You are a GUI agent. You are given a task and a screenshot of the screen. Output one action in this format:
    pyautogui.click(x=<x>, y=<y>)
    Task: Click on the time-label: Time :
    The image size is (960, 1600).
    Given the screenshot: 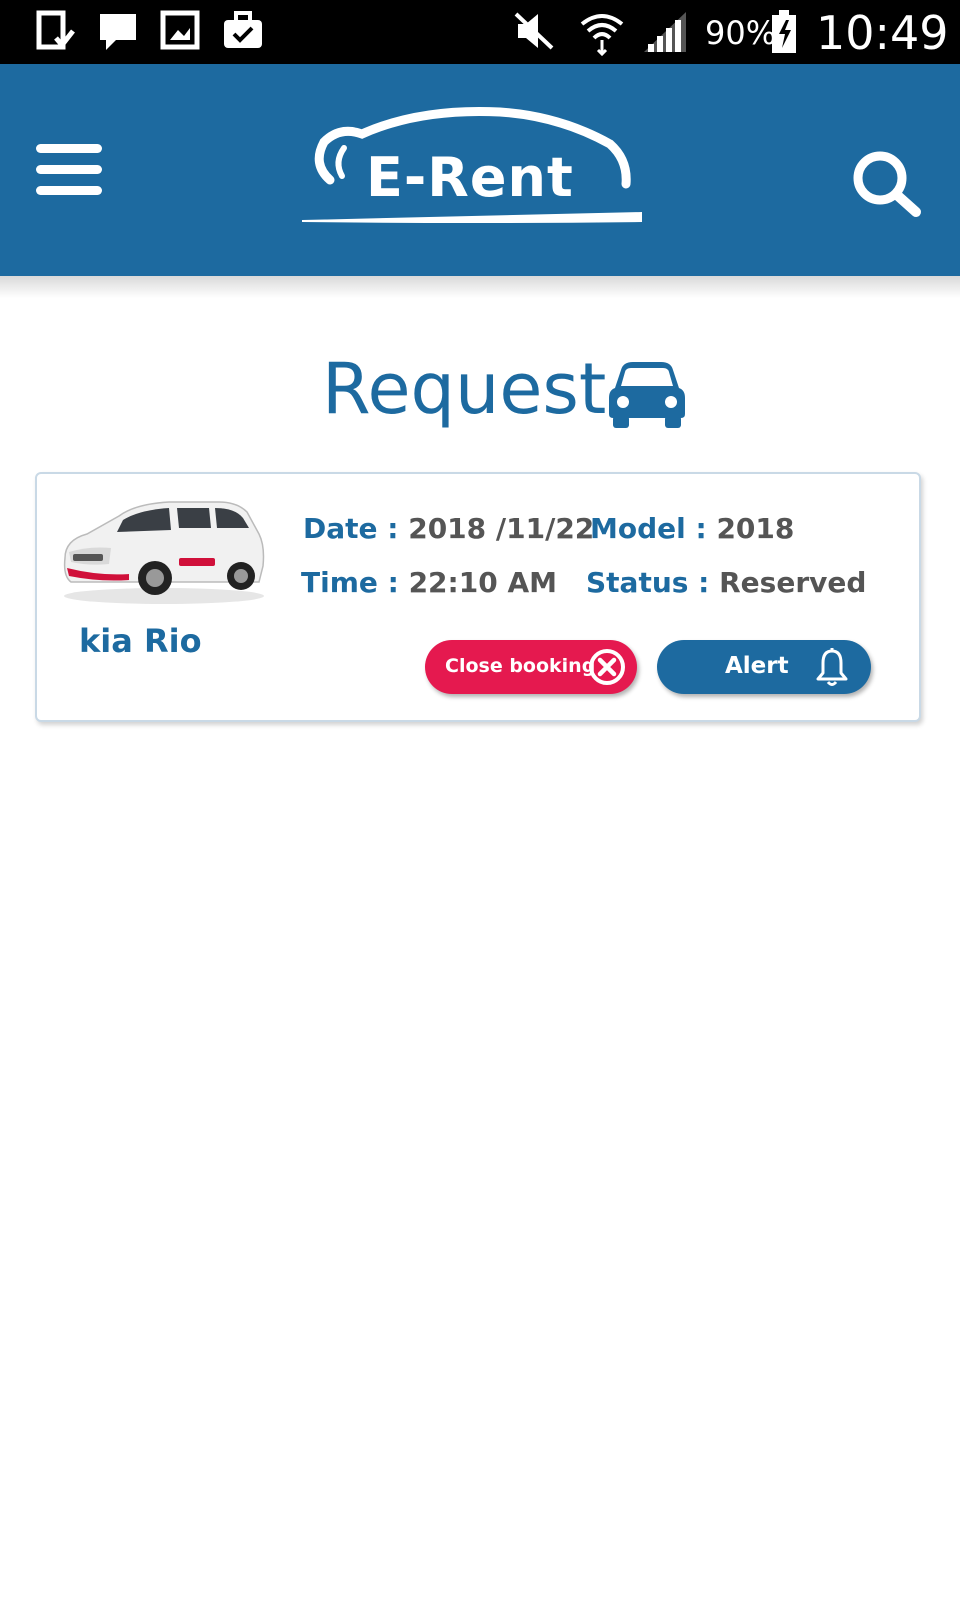 What is the action you would take?
    pyautogui.click(x=350, y=582)
    